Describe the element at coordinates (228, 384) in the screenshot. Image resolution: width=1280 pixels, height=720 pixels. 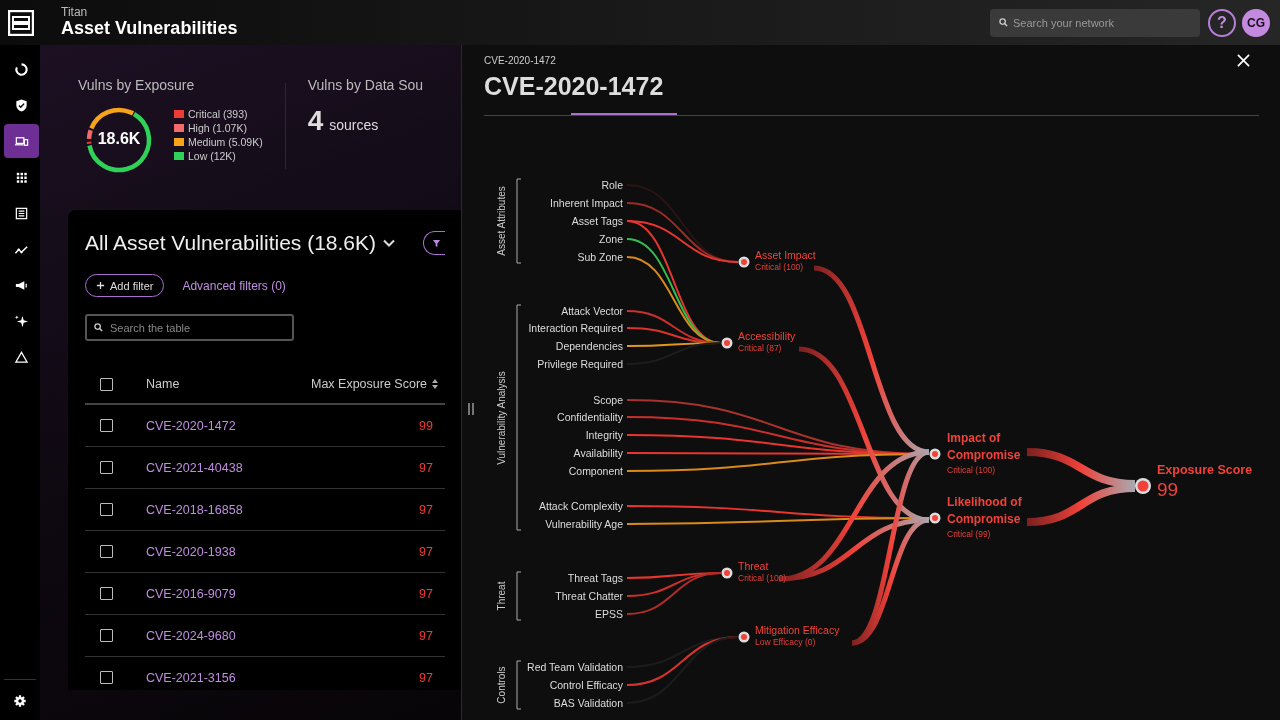
I see `column-header: Name` at that location.